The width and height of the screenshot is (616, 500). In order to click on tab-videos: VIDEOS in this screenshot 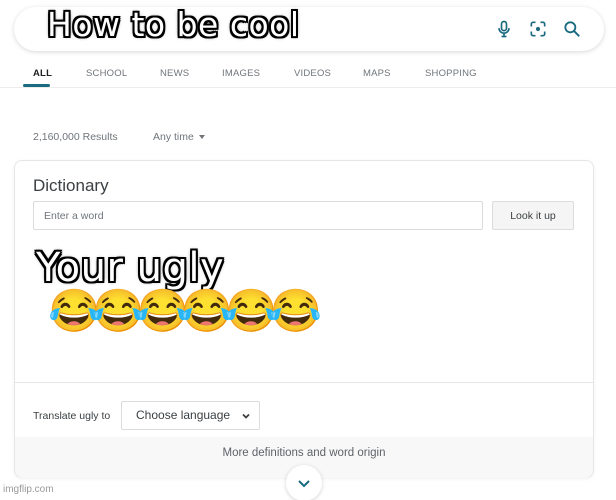, I will do `click(312, 73)`.